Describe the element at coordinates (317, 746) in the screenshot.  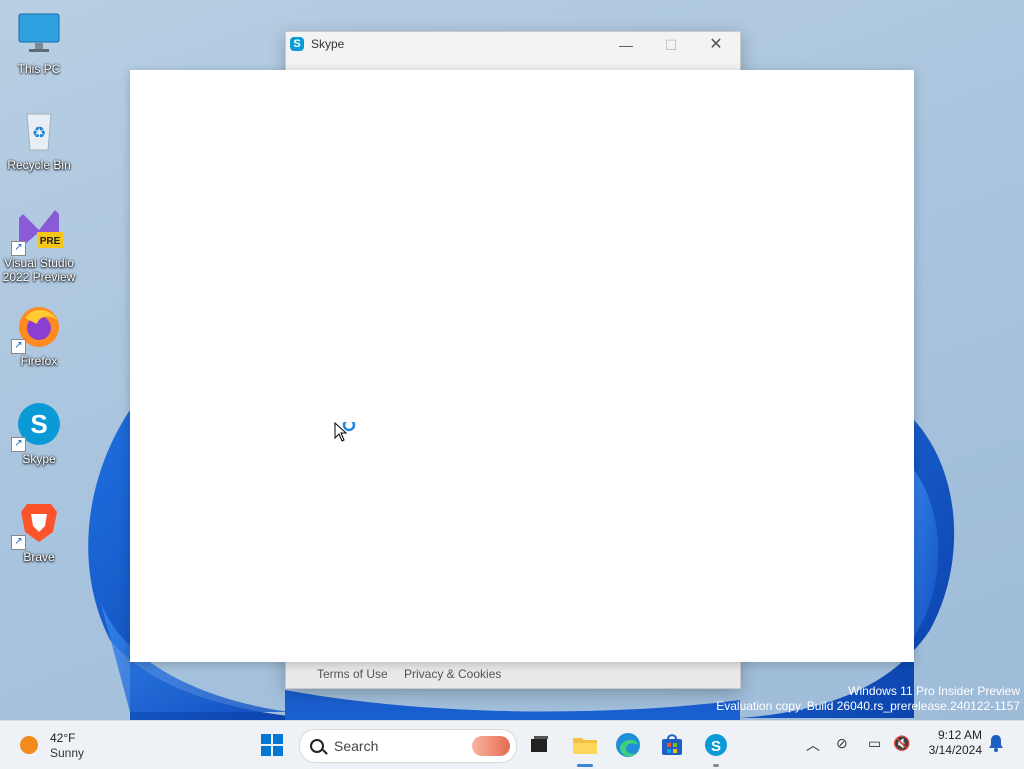
I see `search-icon` at that location.